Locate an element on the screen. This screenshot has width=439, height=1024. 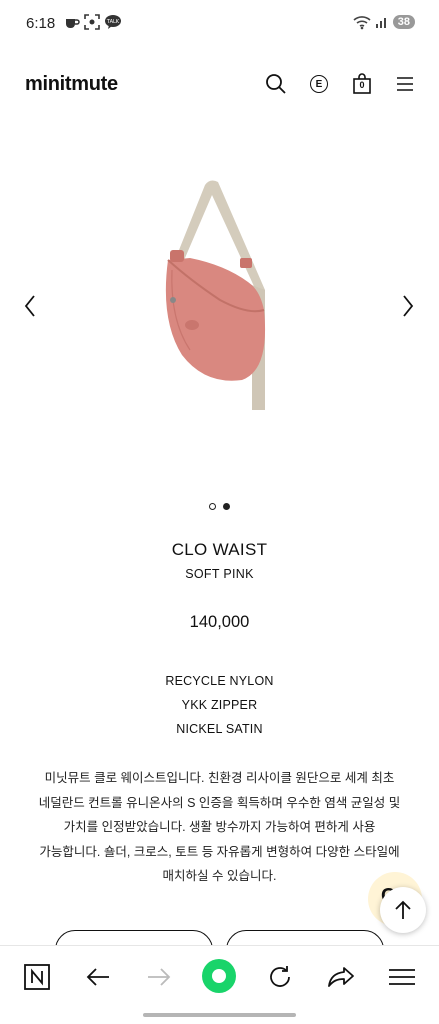
product-spec: RECYCLE NYLON is located at coordinates (219, 681).